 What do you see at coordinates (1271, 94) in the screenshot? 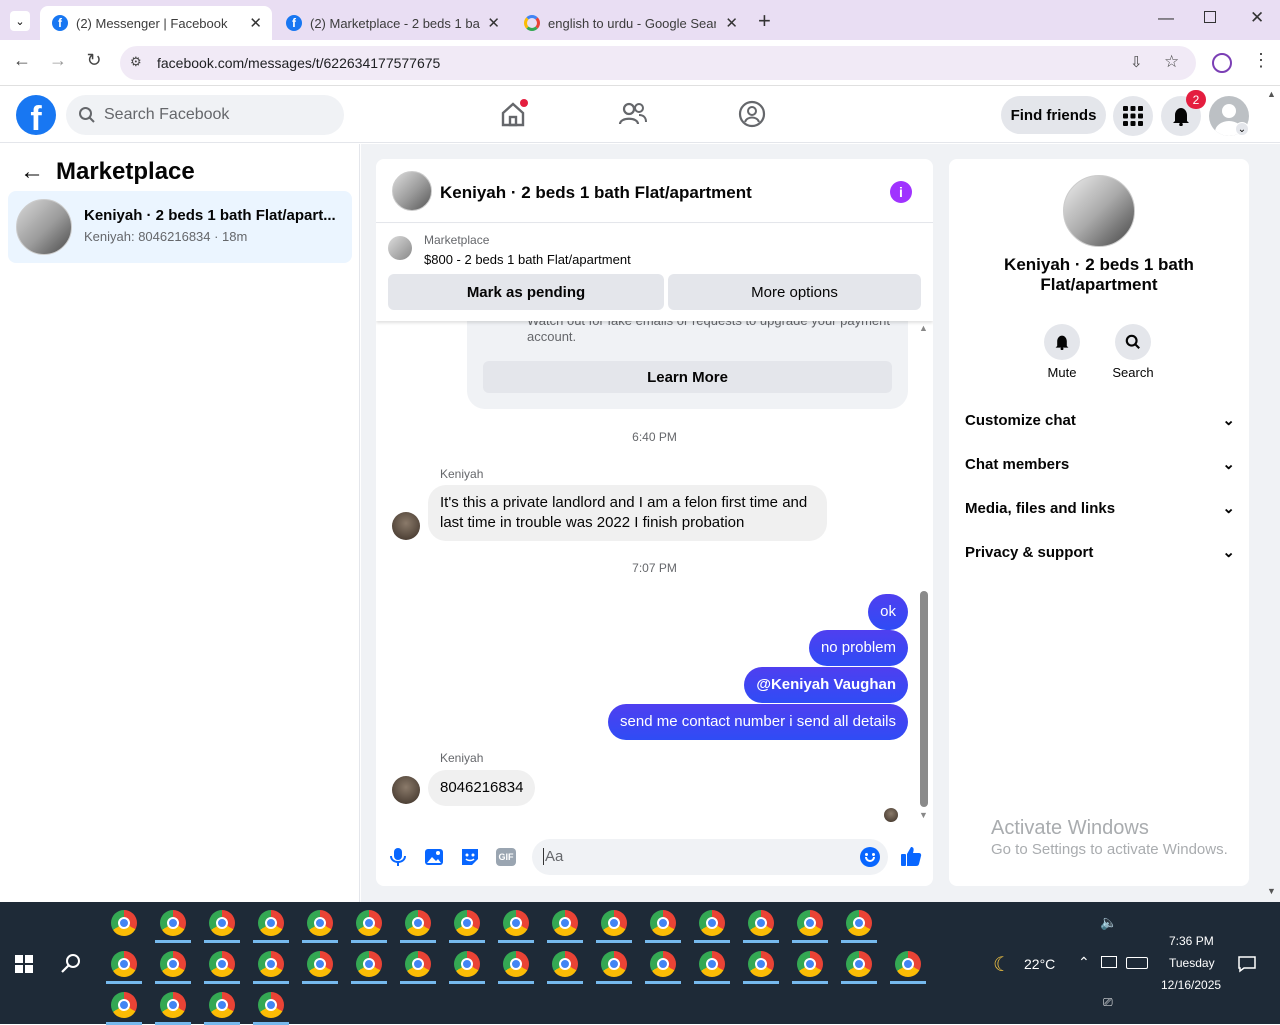
I see `page-scroll-up-icon: ▲` at bounding box center [1271, 94].